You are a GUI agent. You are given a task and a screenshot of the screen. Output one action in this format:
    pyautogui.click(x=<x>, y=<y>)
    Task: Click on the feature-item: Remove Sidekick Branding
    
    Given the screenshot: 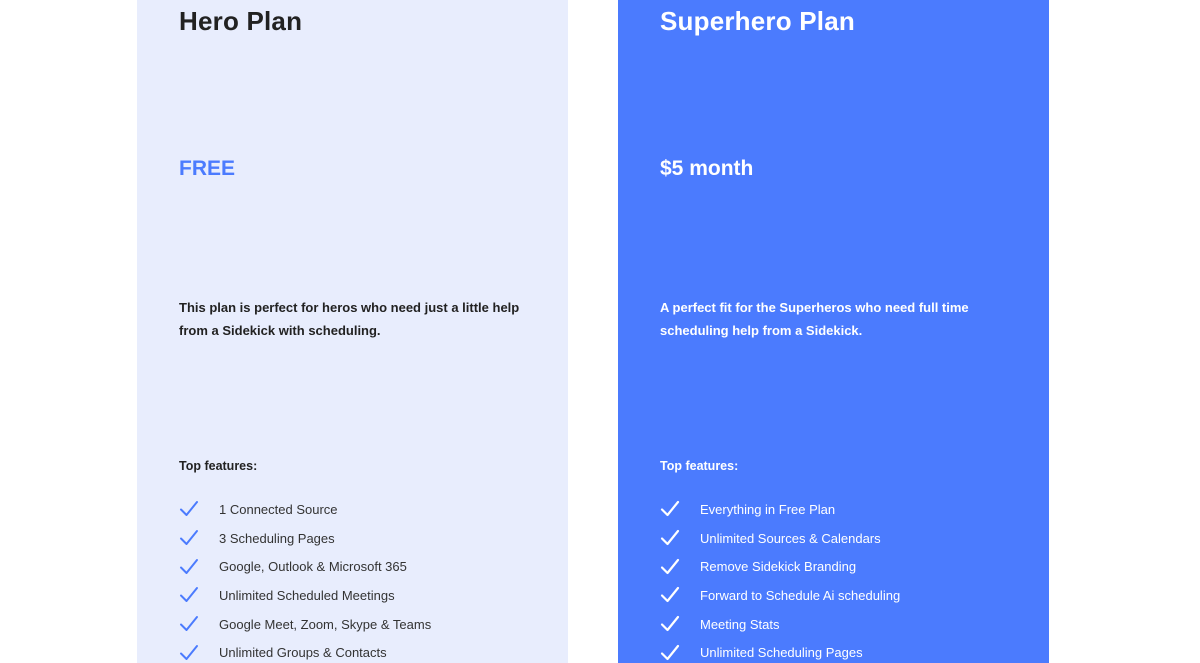 What is the action you would take?
    pyautogui.click(x=780, y=566)
    